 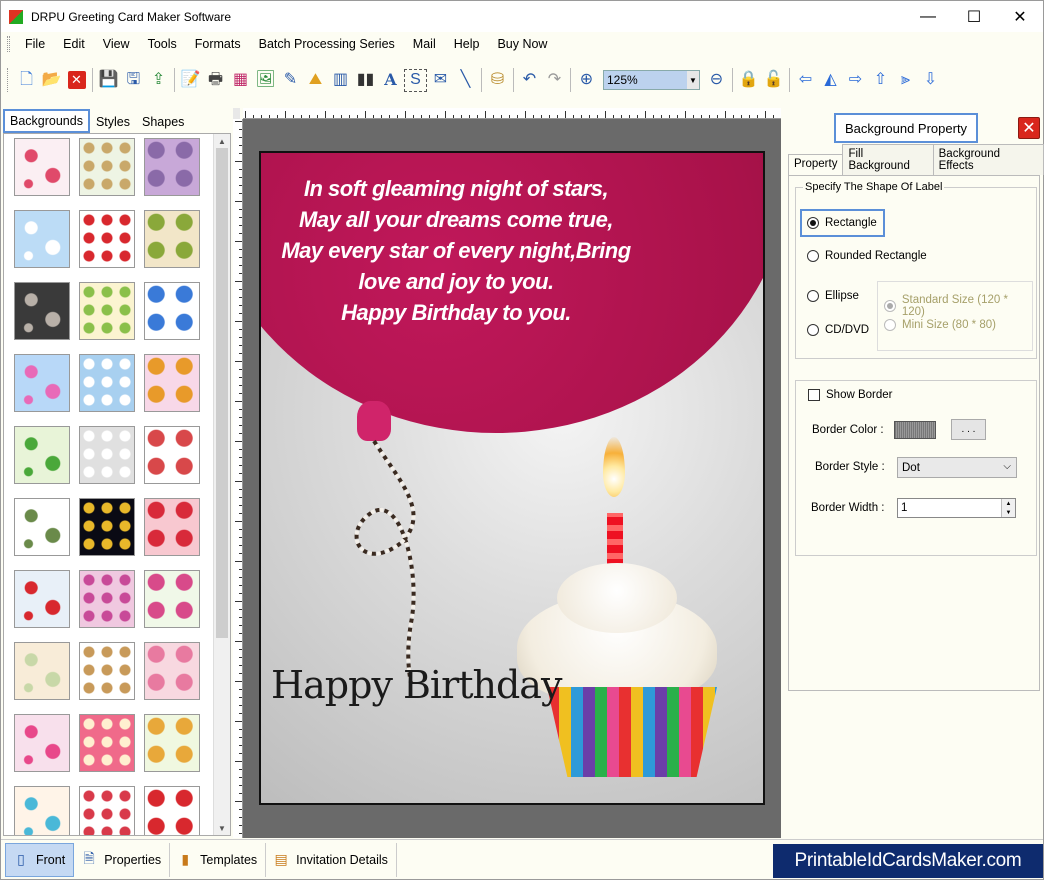 What do you see at coordinates (833, 296) in the screenshot?
I see `radio-ellipse: Ellipse` at bounding box center [833, 296].